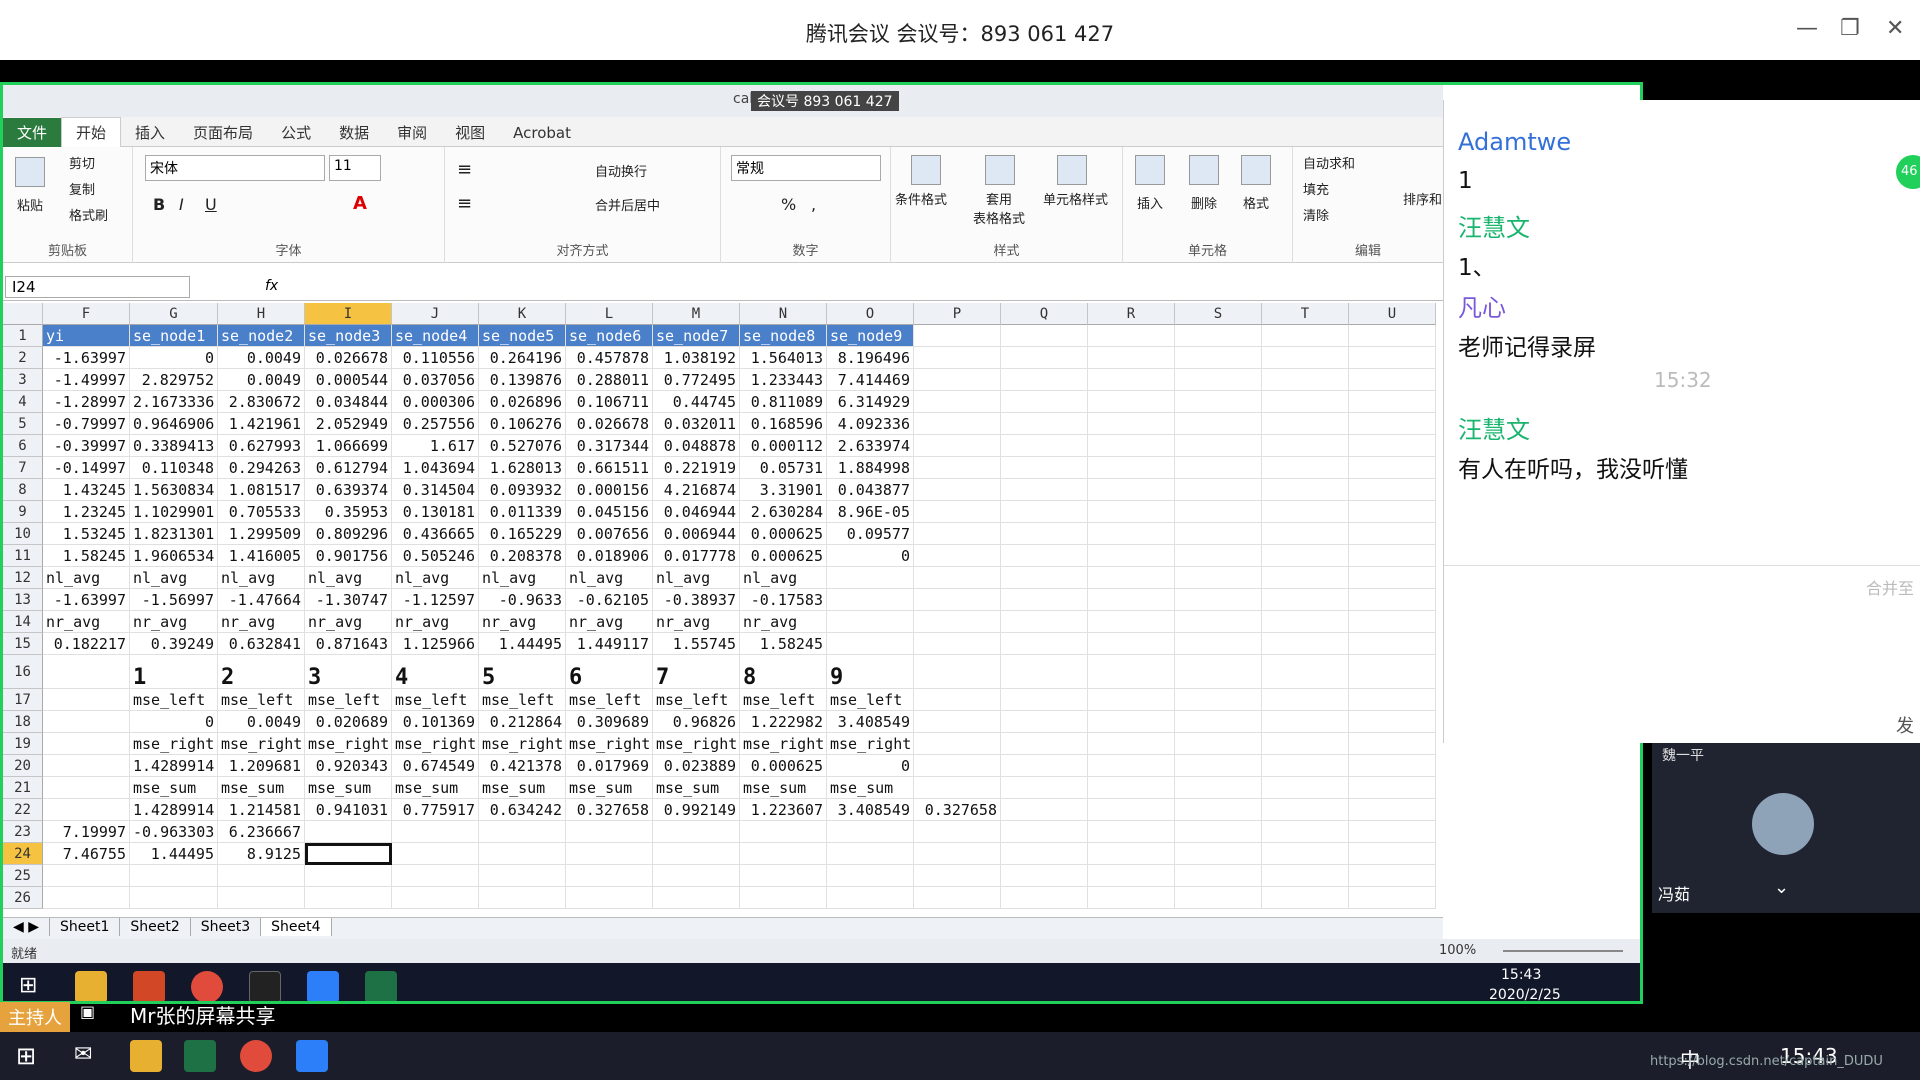  I want to click on grid-cell: 0.05731, so click(783, 468).